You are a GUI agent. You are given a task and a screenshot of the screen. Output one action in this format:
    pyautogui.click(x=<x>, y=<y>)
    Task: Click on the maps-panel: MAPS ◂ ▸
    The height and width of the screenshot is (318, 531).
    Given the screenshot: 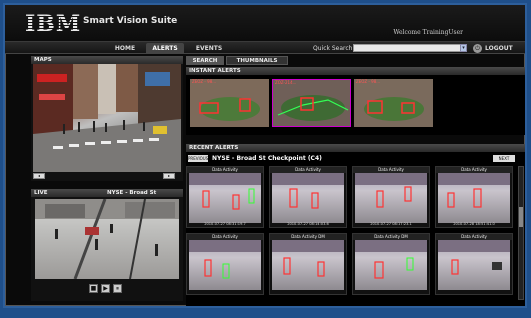 What is the action you would take?
    pyautogui.click(x=107, y=118)
    